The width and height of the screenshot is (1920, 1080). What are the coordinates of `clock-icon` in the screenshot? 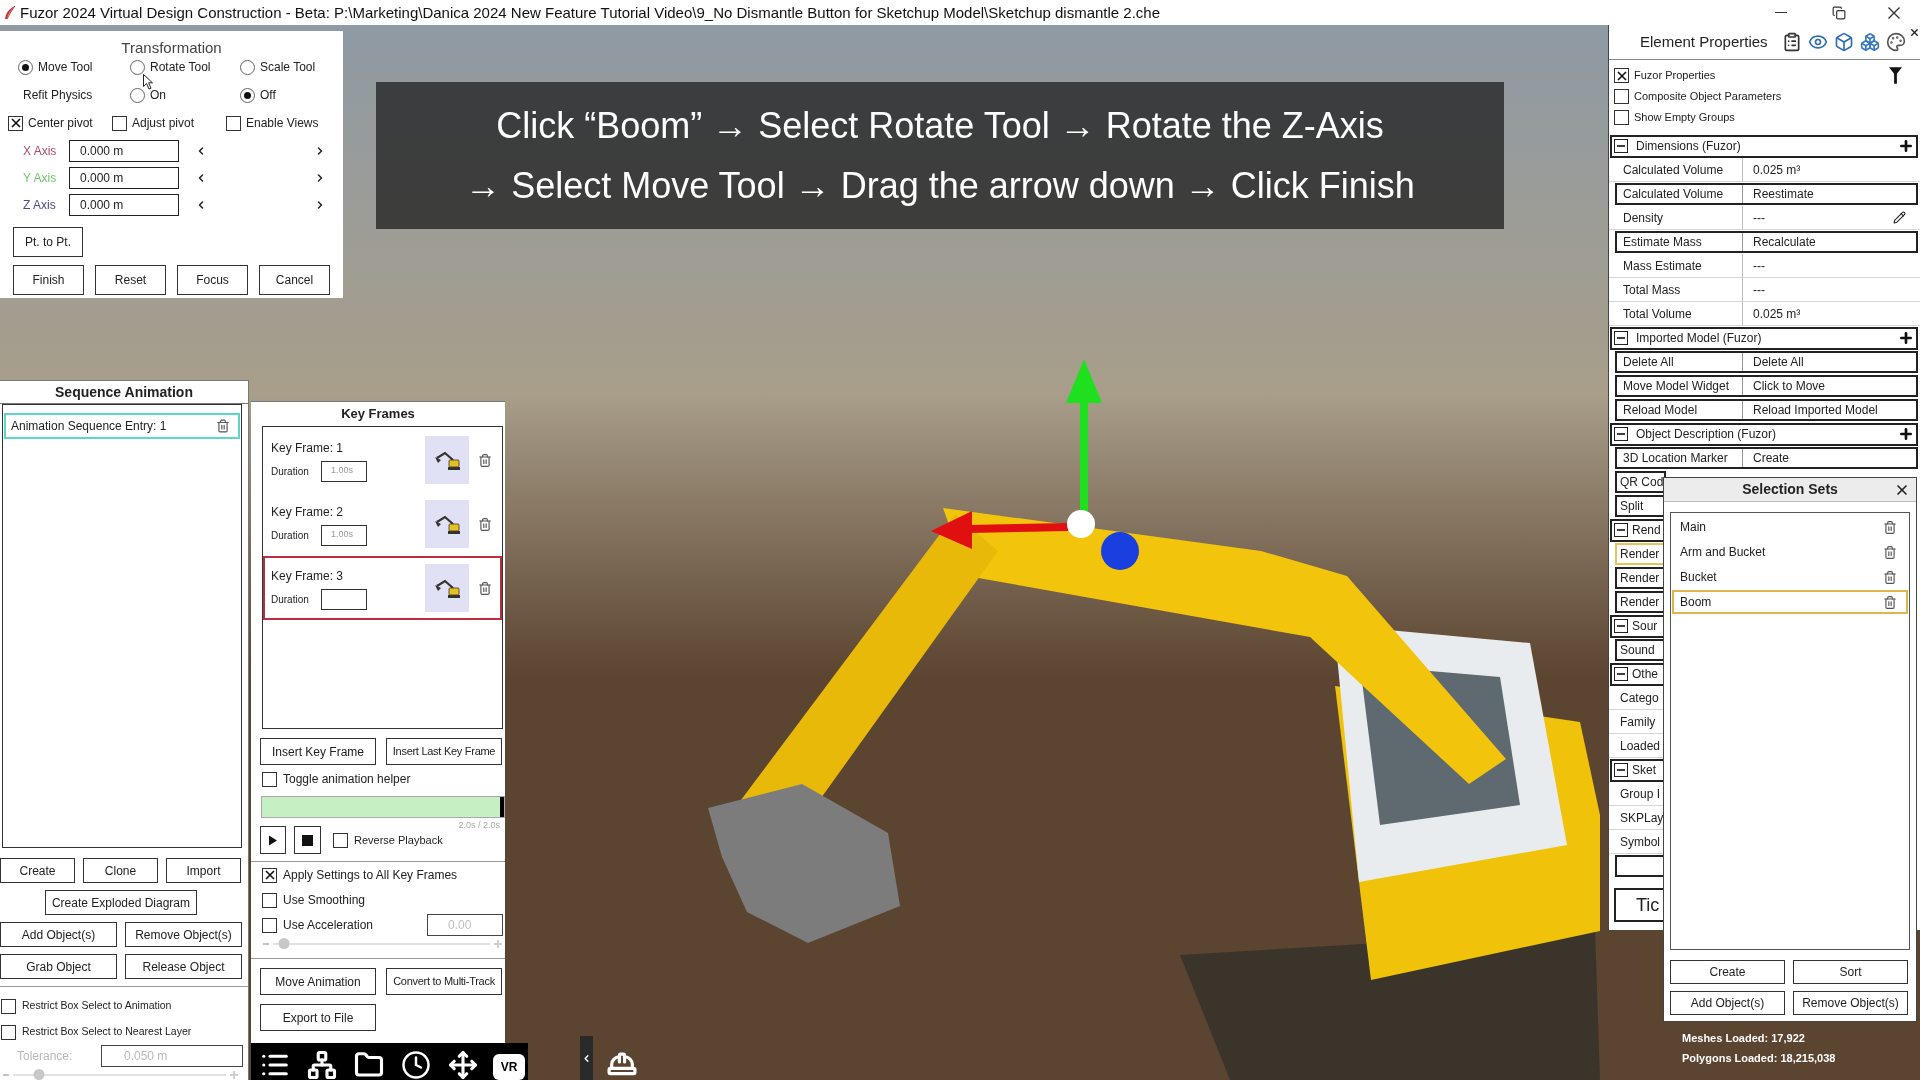 It's located at (416, 1065).